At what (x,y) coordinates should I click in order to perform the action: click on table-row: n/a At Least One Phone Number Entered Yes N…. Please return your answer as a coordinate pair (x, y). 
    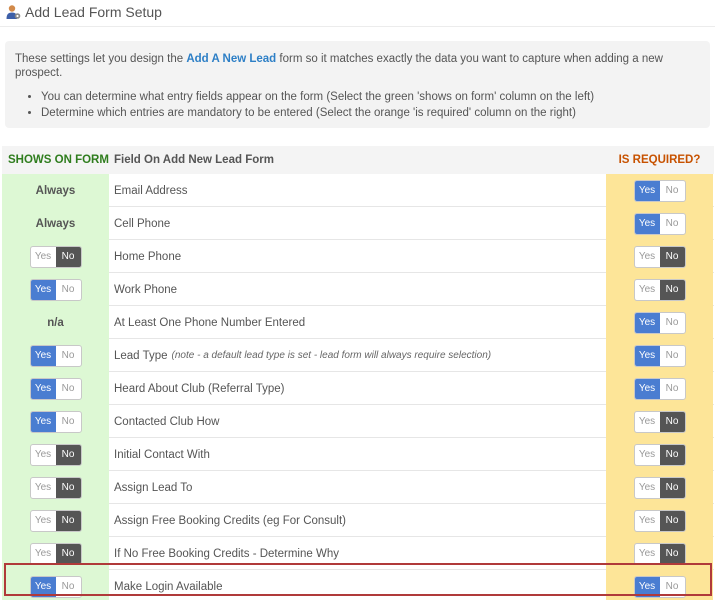
    Looking at the image, I should click on (358, 322).